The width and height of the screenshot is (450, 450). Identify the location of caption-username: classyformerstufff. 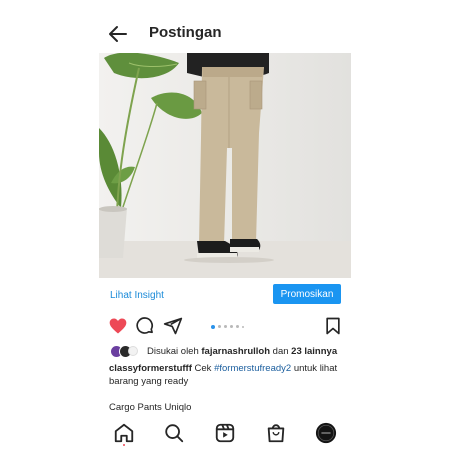
(150, 368).